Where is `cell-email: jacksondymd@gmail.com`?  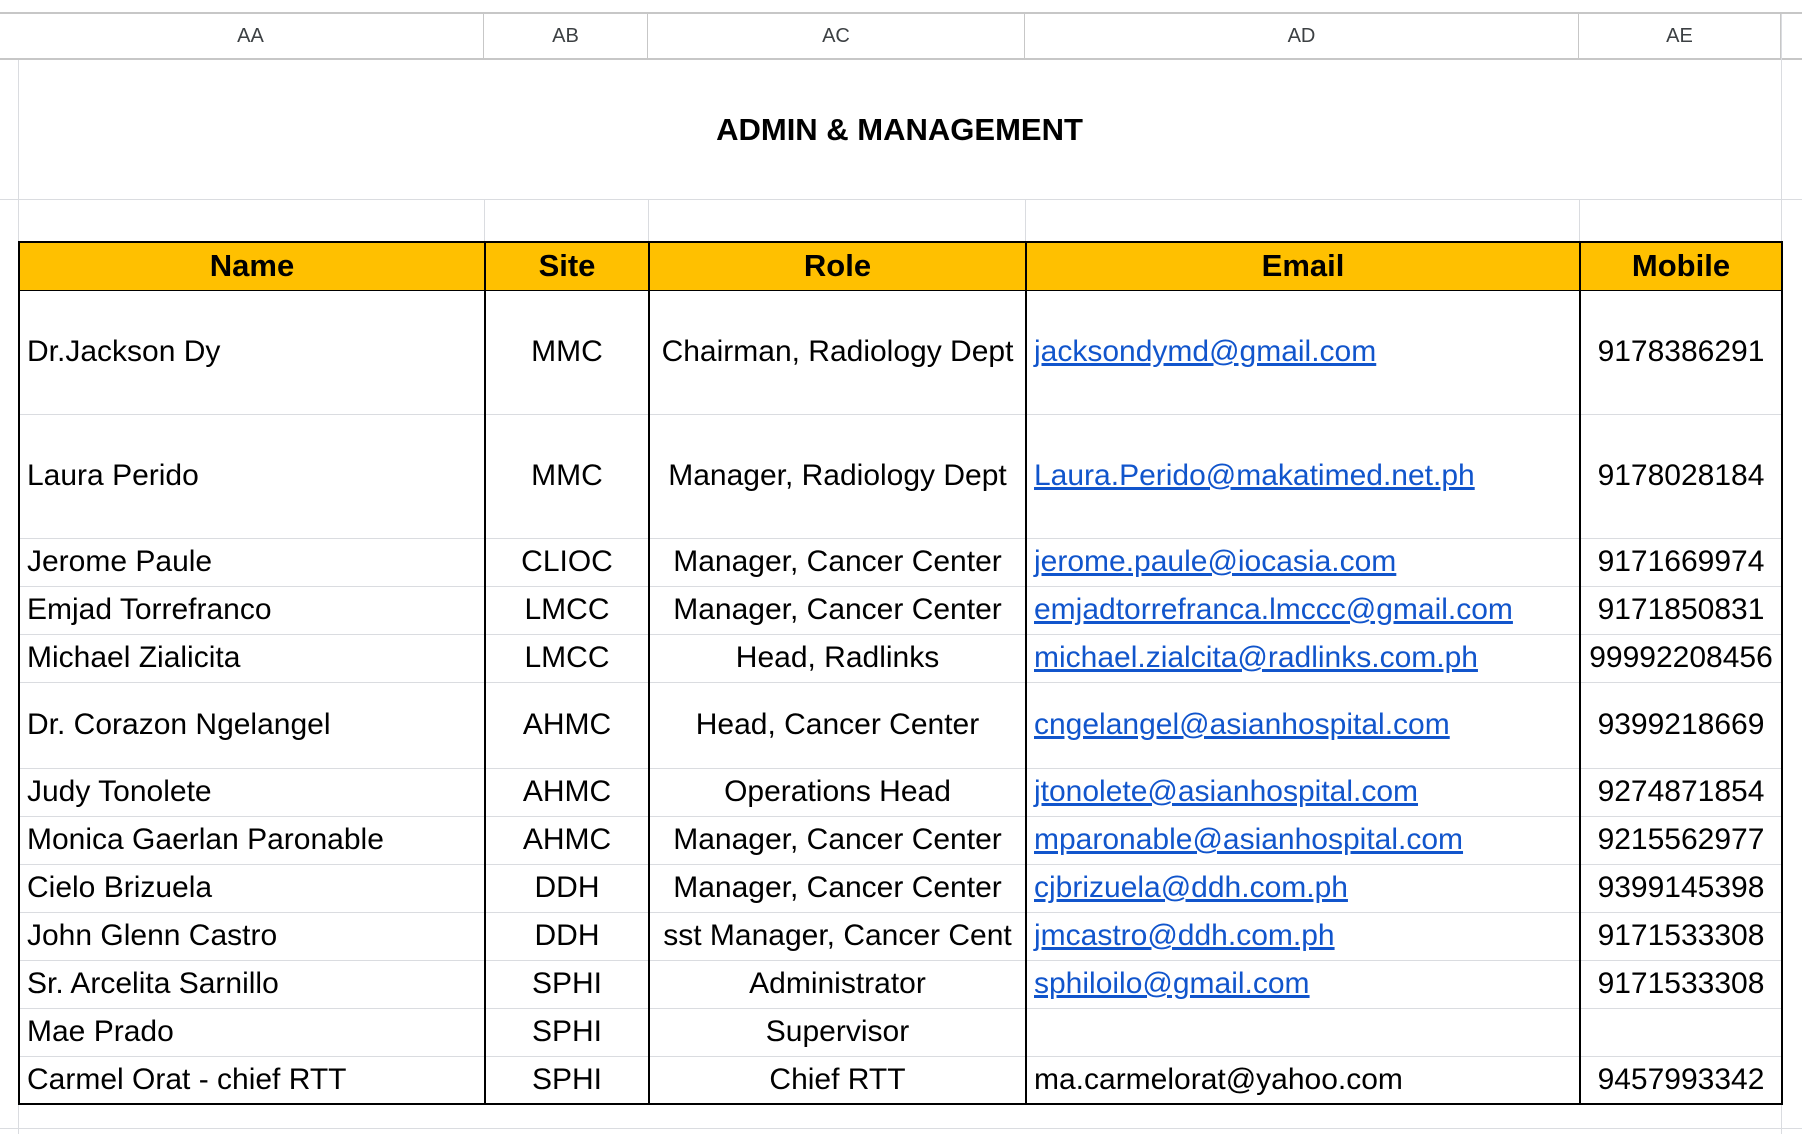 cell-email: jacksondymd@gmail.com is located at coordinates (1303, 352).